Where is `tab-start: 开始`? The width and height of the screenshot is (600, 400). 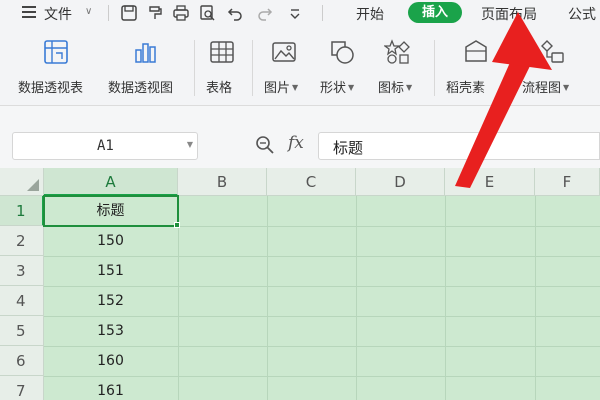
tab-start: 开始 is located at coordinates (370, 14).